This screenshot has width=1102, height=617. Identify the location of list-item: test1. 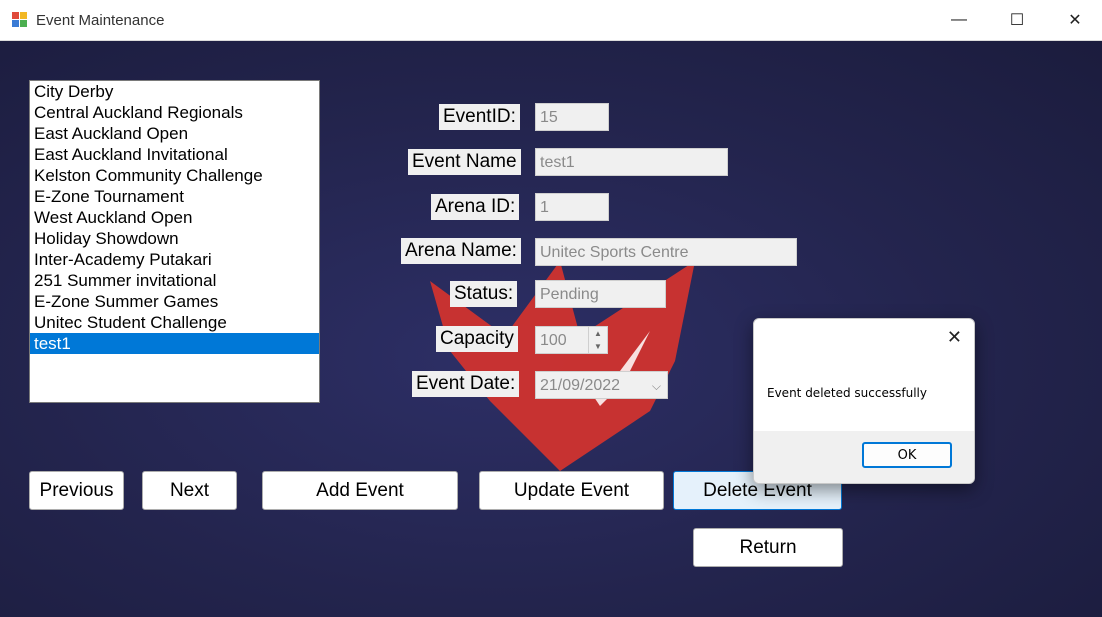
(174, 343).